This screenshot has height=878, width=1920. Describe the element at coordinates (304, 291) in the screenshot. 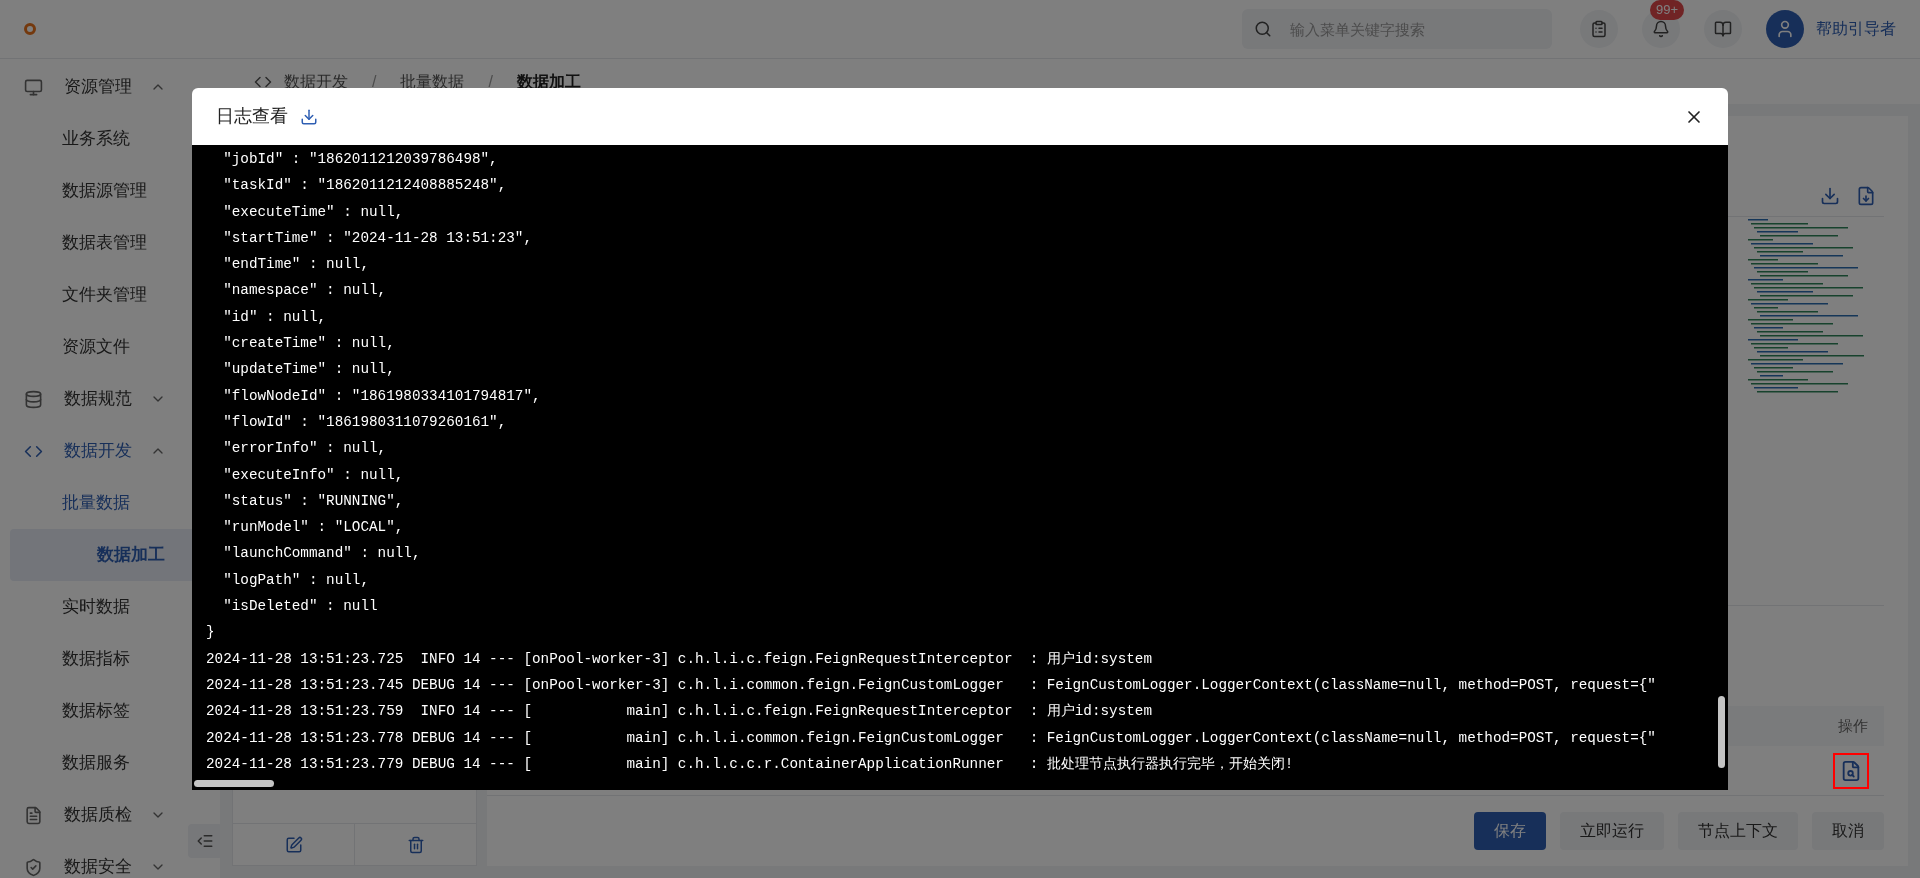

I see `log-line: "namespace" : null,` at that location.